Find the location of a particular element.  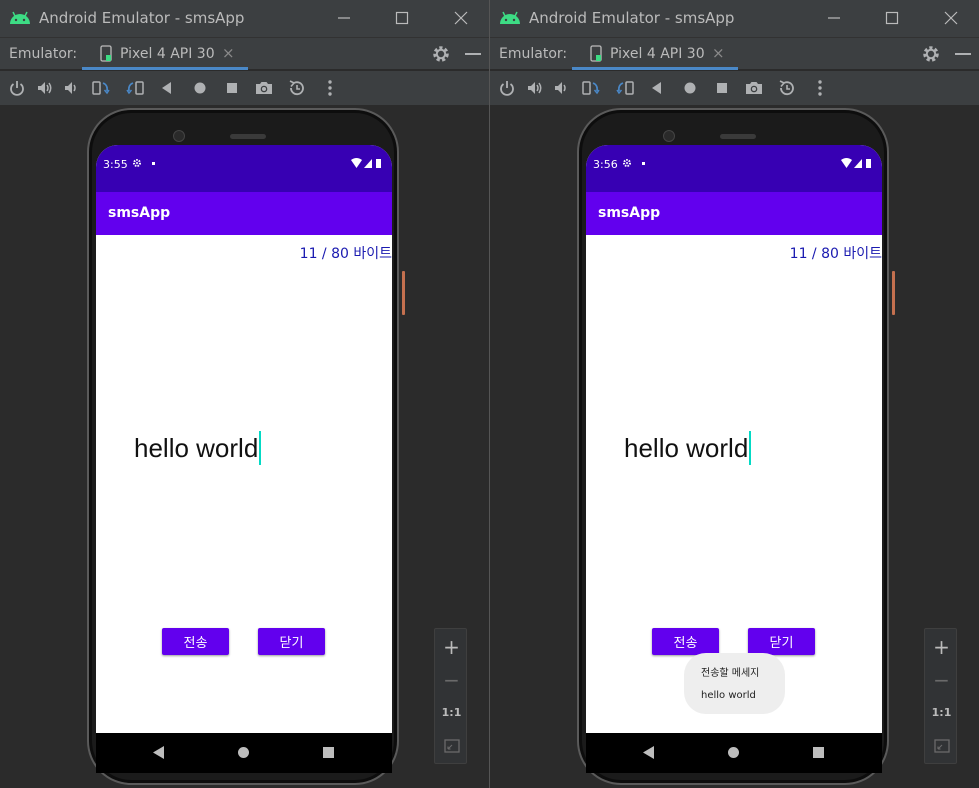

status-time: 3:55 is located at coordinates (115, 164).